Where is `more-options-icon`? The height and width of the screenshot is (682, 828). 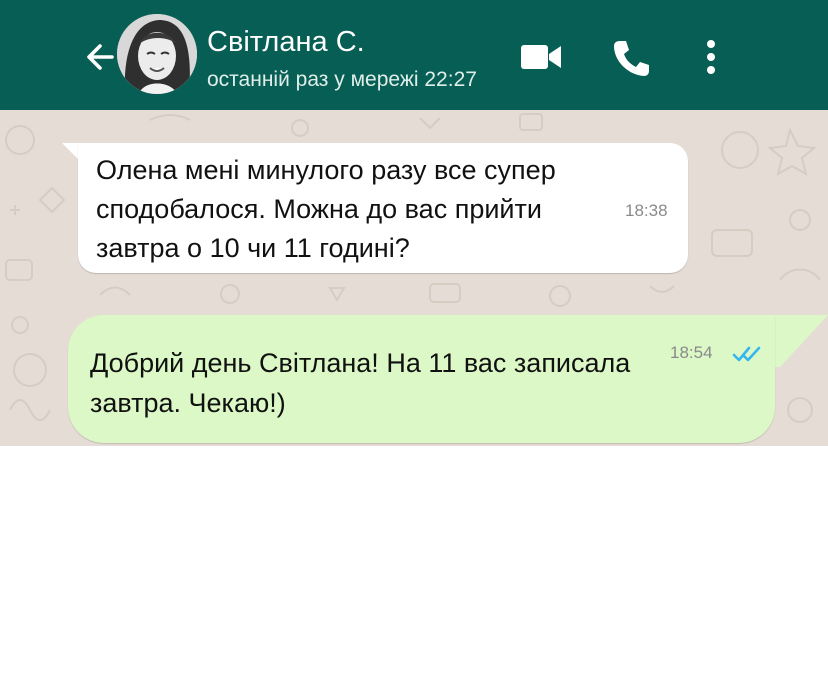 more-options-icon is located at coordinates (711, 57).